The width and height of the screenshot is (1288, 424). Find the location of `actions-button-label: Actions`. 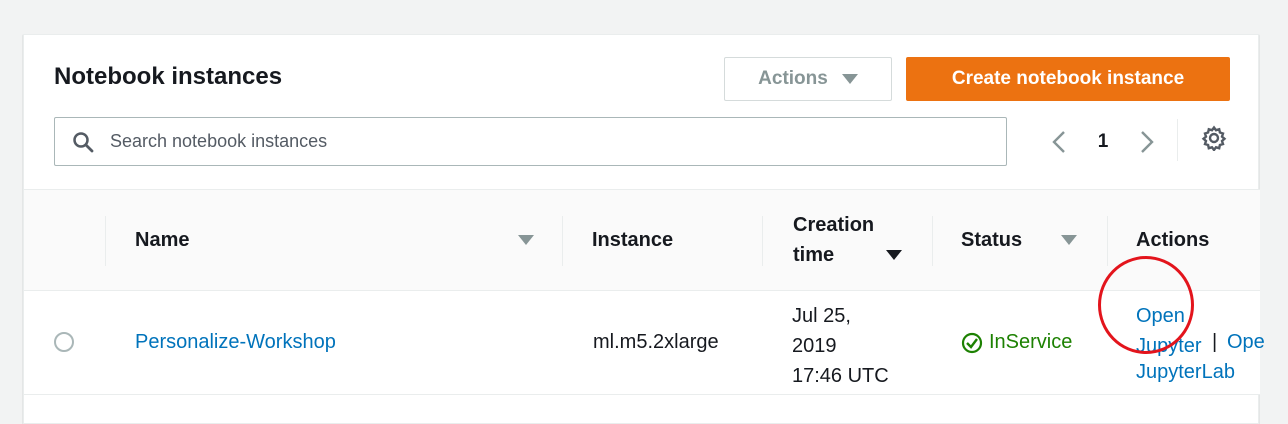

actions-button-label: Actions is located at coordinates (793, 78).